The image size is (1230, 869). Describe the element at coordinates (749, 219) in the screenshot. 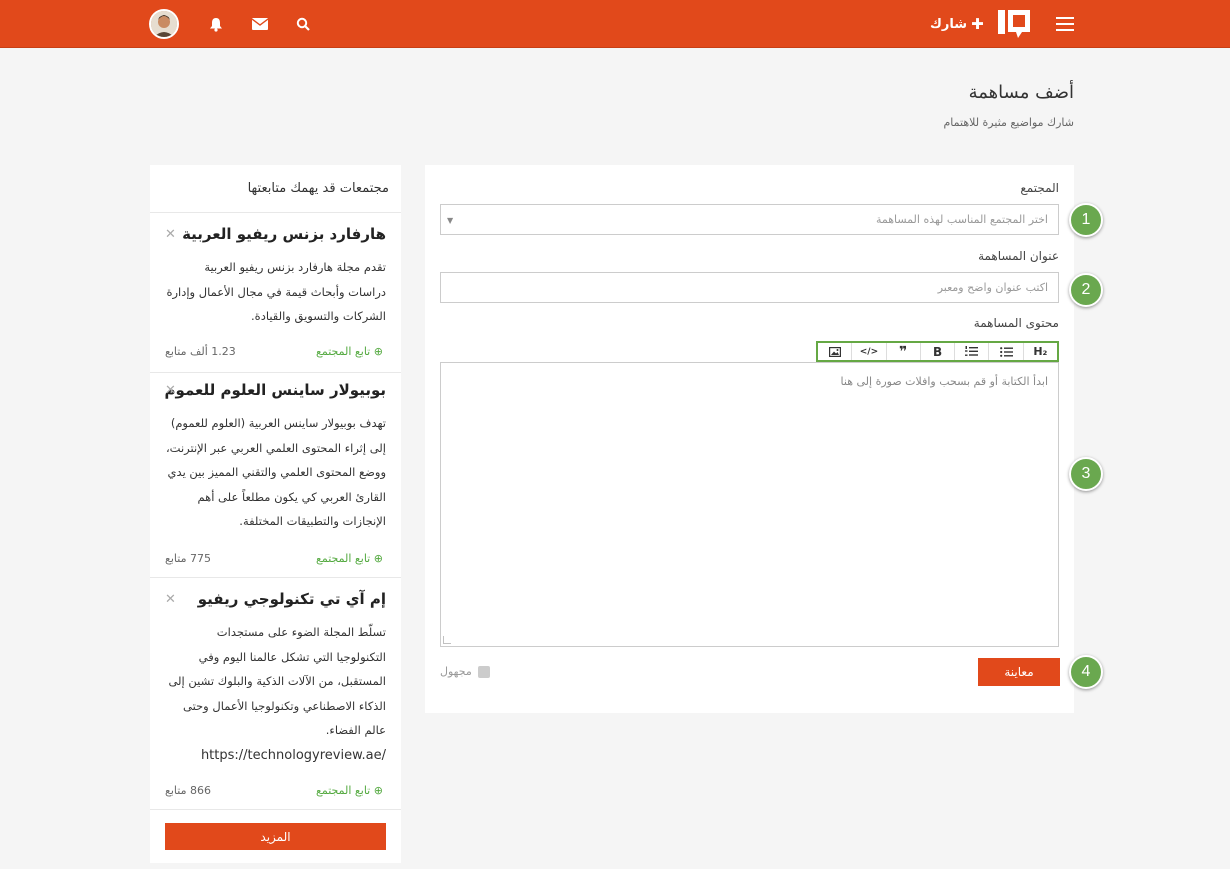

I see `community-select: اختر المجتمع المناسب لهذه المساهمة ▼` at that location.